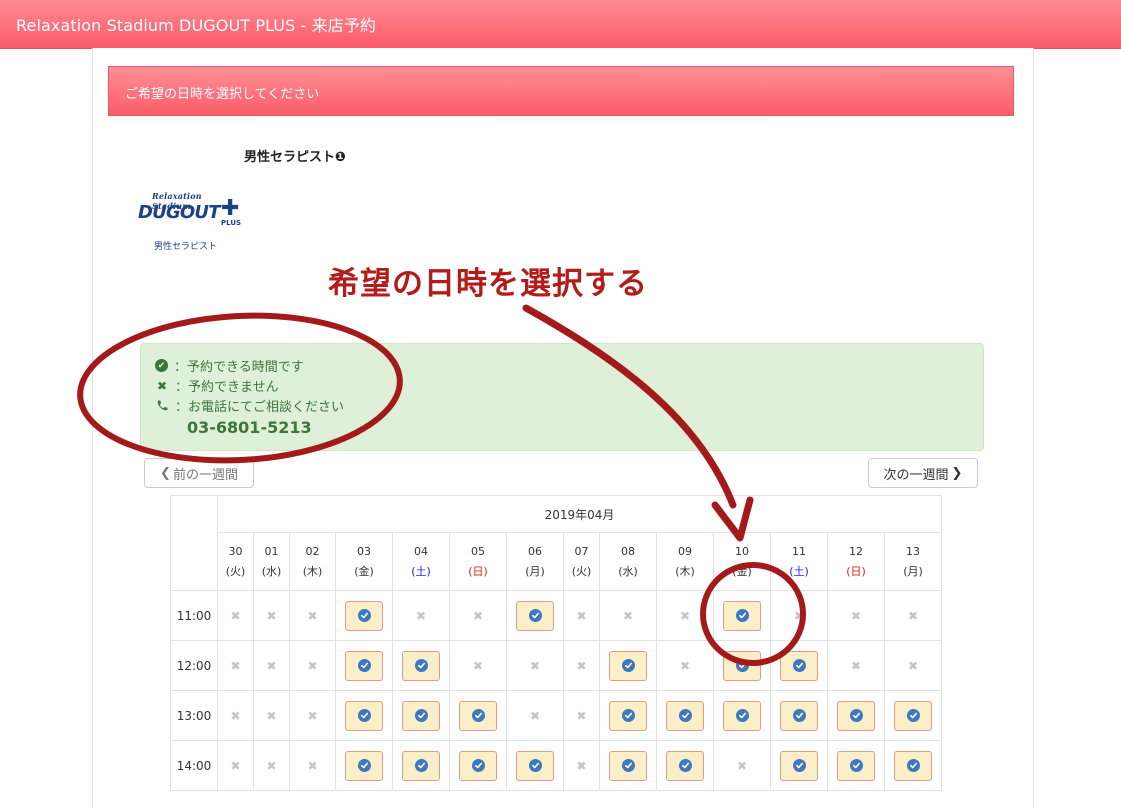 The height and width of the screenshot is (808, 1121). I want to click on day-header: 09 (木), so click(685, 561).